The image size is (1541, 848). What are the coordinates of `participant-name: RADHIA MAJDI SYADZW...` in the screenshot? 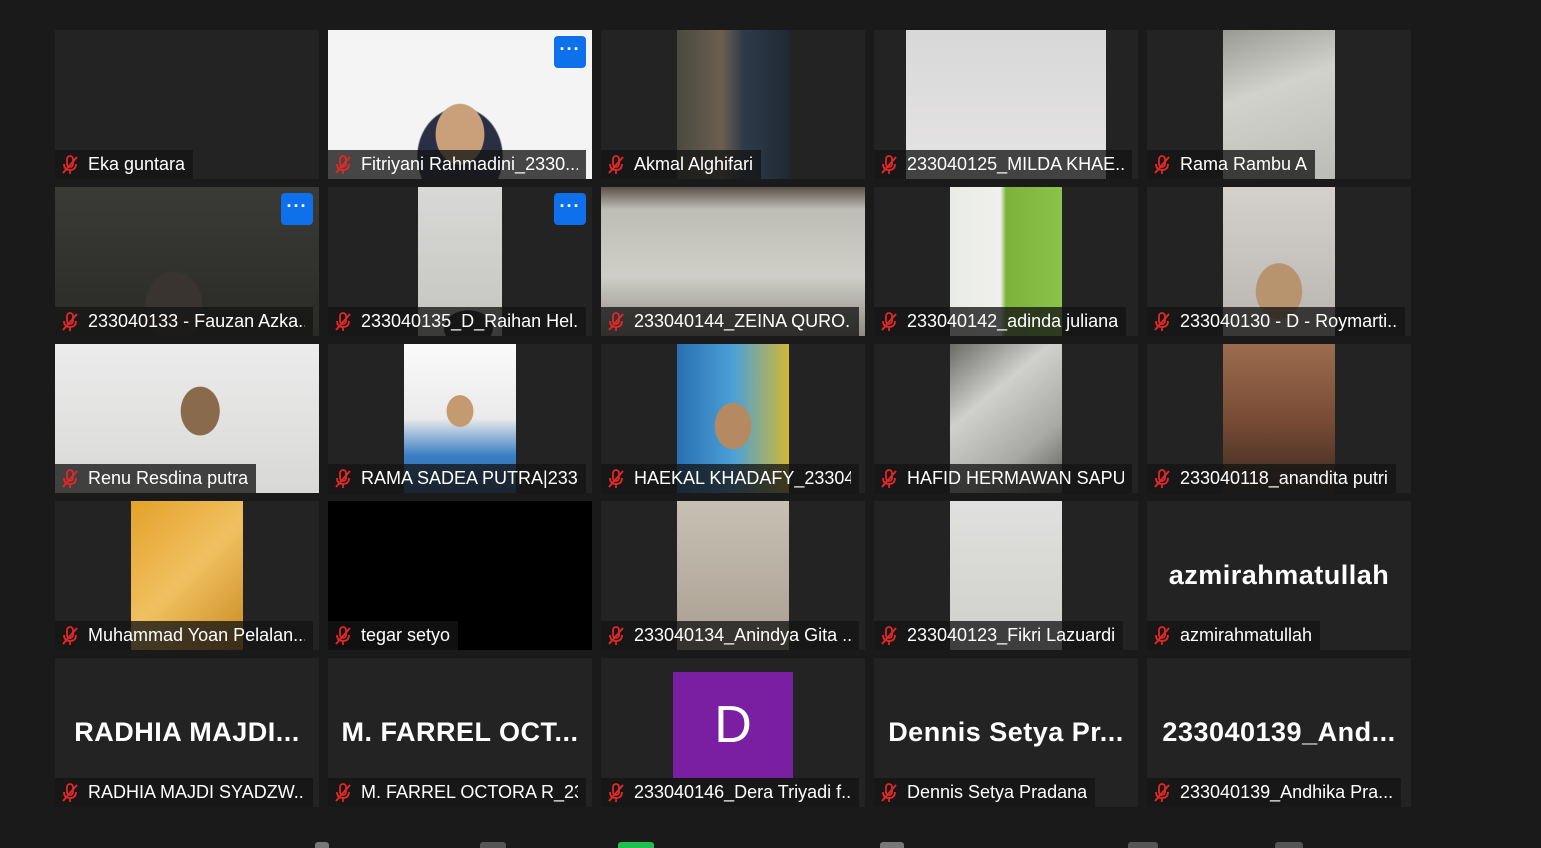 It's located at (196, 792).